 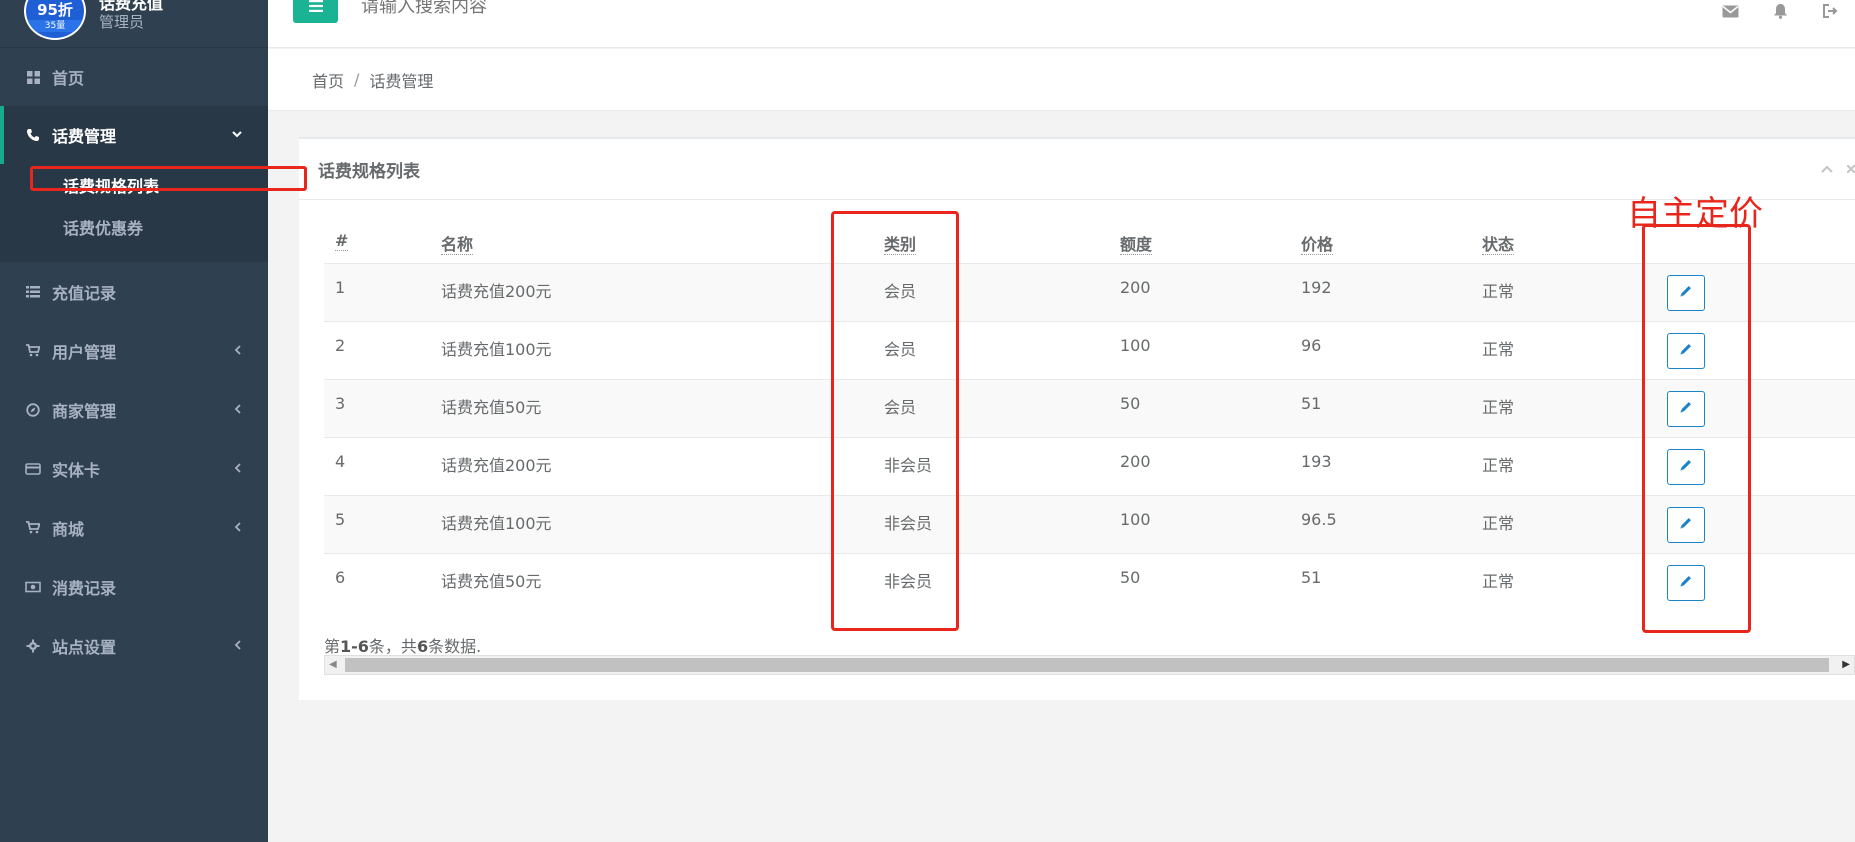 What do you see at coordinates (1830, 11) in the screenshot?
I see `signout-icon` at bounding box center [1830, 11].